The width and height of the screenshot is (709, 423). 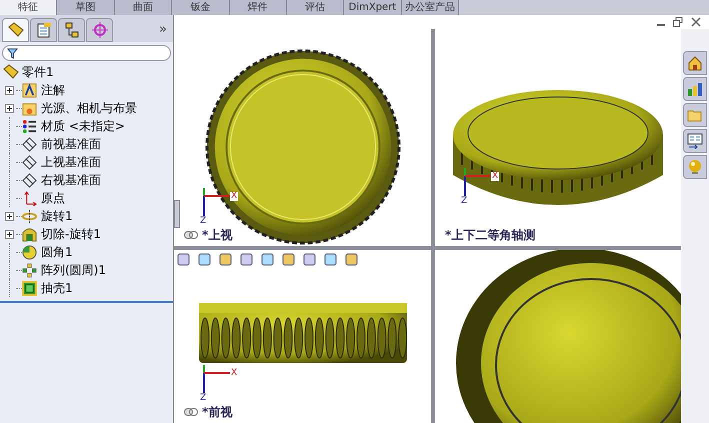 I want to click on tree-item: 注解, so click(x=53, y=90).